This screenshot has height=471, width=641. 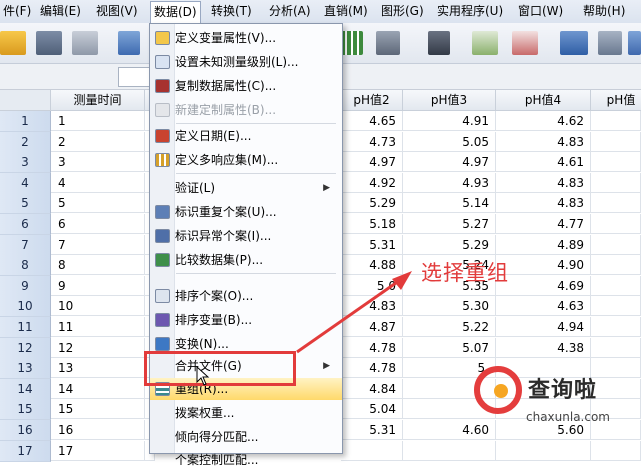 What do you see at coordinates (574, 43) in the screenshot?
I see `value-labels-icon` at bounding box center [574, 43].